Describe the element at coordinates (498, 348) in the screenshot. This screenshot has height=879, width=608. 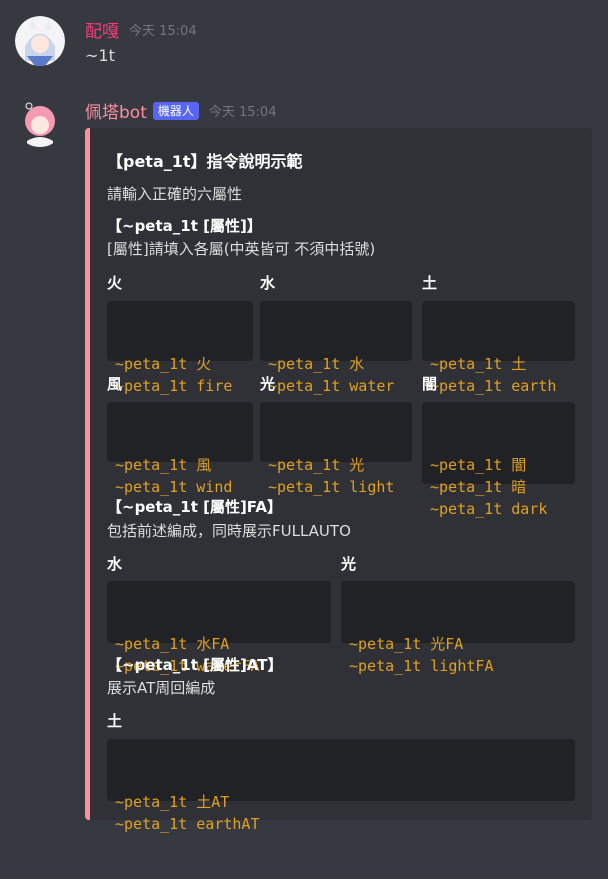
I see `code-block: ~peta_1t 土 ~peta_1t earth` at that location.